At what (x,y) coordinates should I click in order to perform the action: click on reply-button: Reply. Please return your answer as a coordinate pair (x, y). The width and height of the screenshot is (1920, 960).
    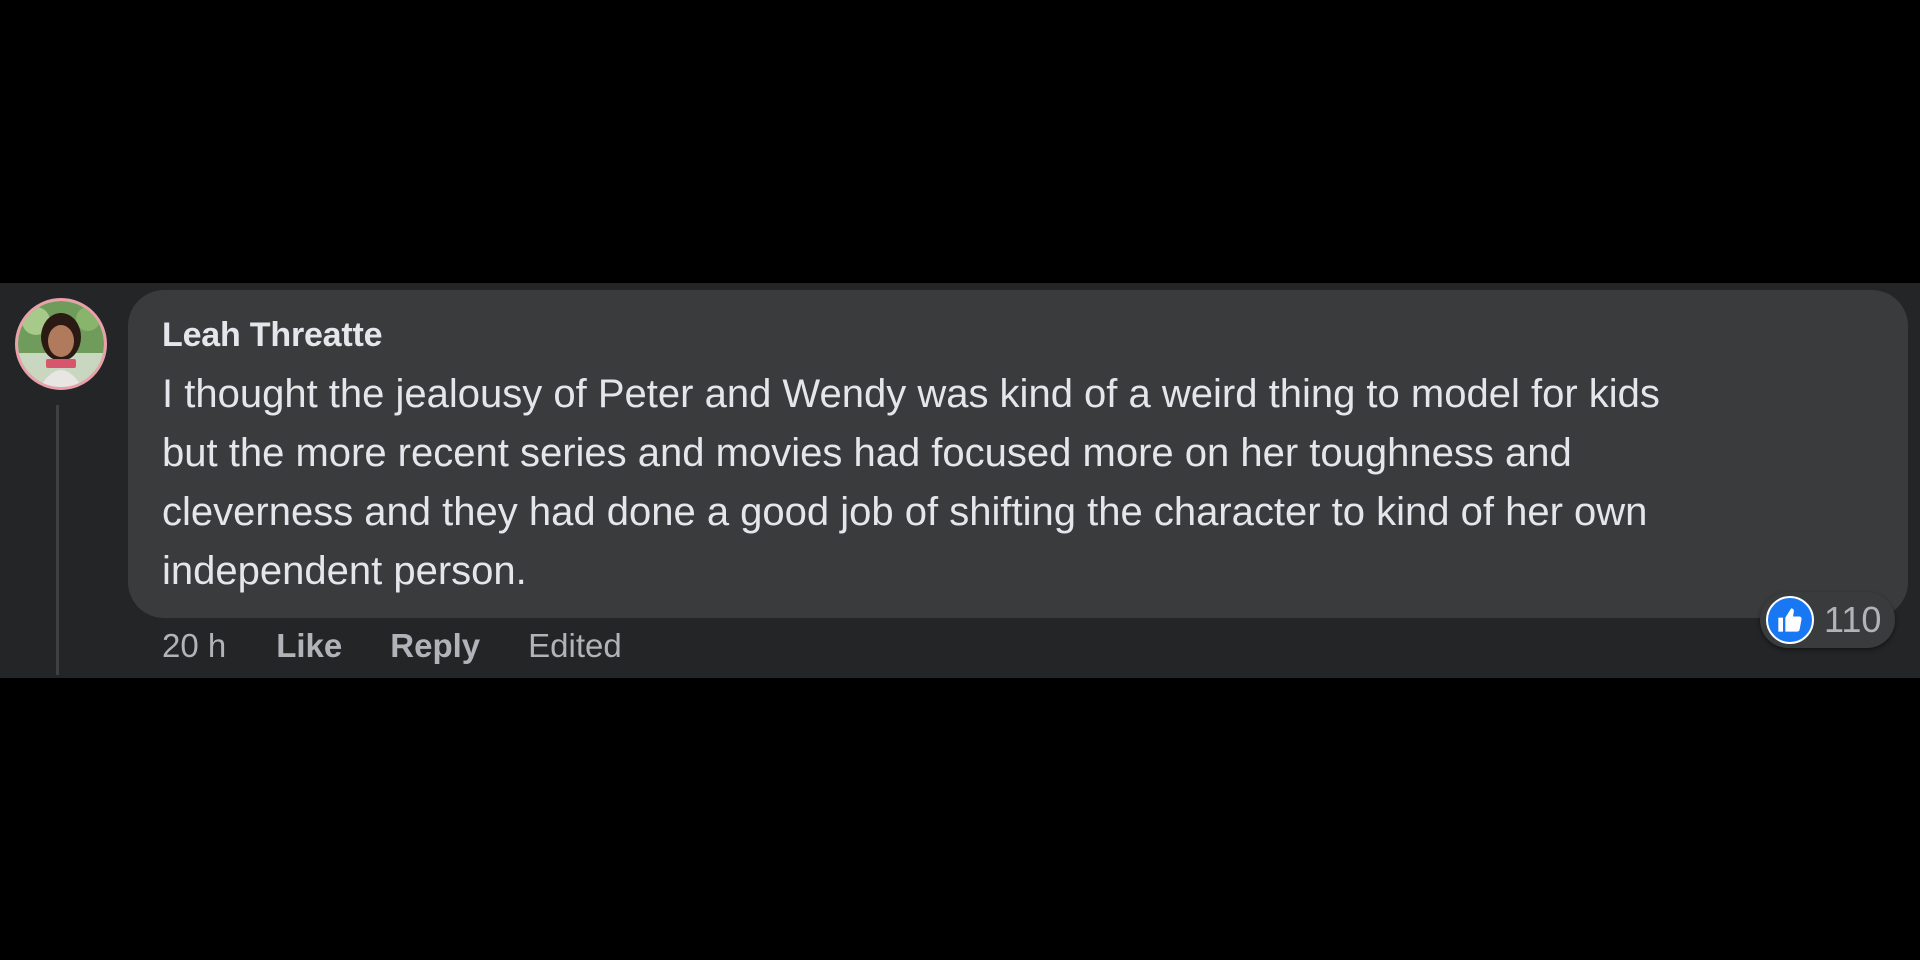
    Looking at the image, I should click on (435, 646).